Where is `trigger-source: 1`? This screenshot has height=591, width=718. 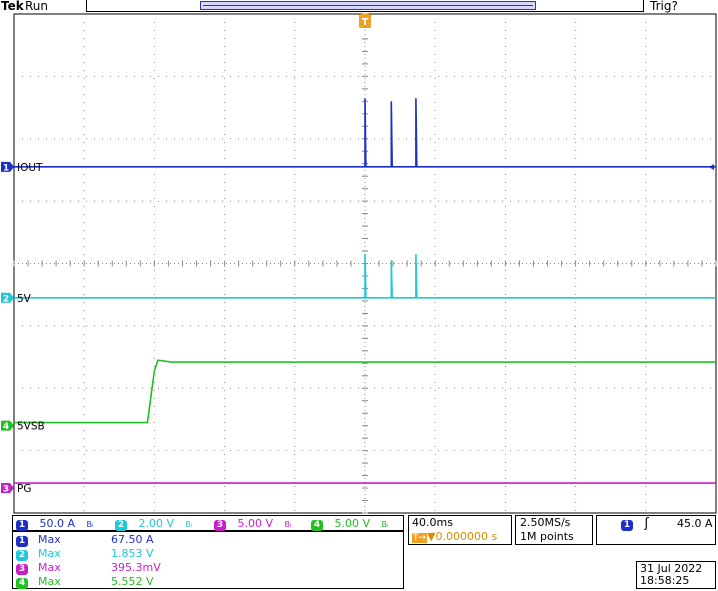 trigger-source: 1 is located at coordinates (627, 525).